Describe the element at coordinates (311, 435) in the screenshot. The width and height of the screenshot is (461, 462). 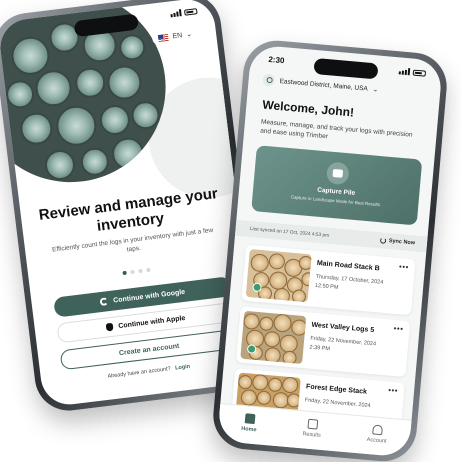
I see `tab-results-label: Results` at that location.